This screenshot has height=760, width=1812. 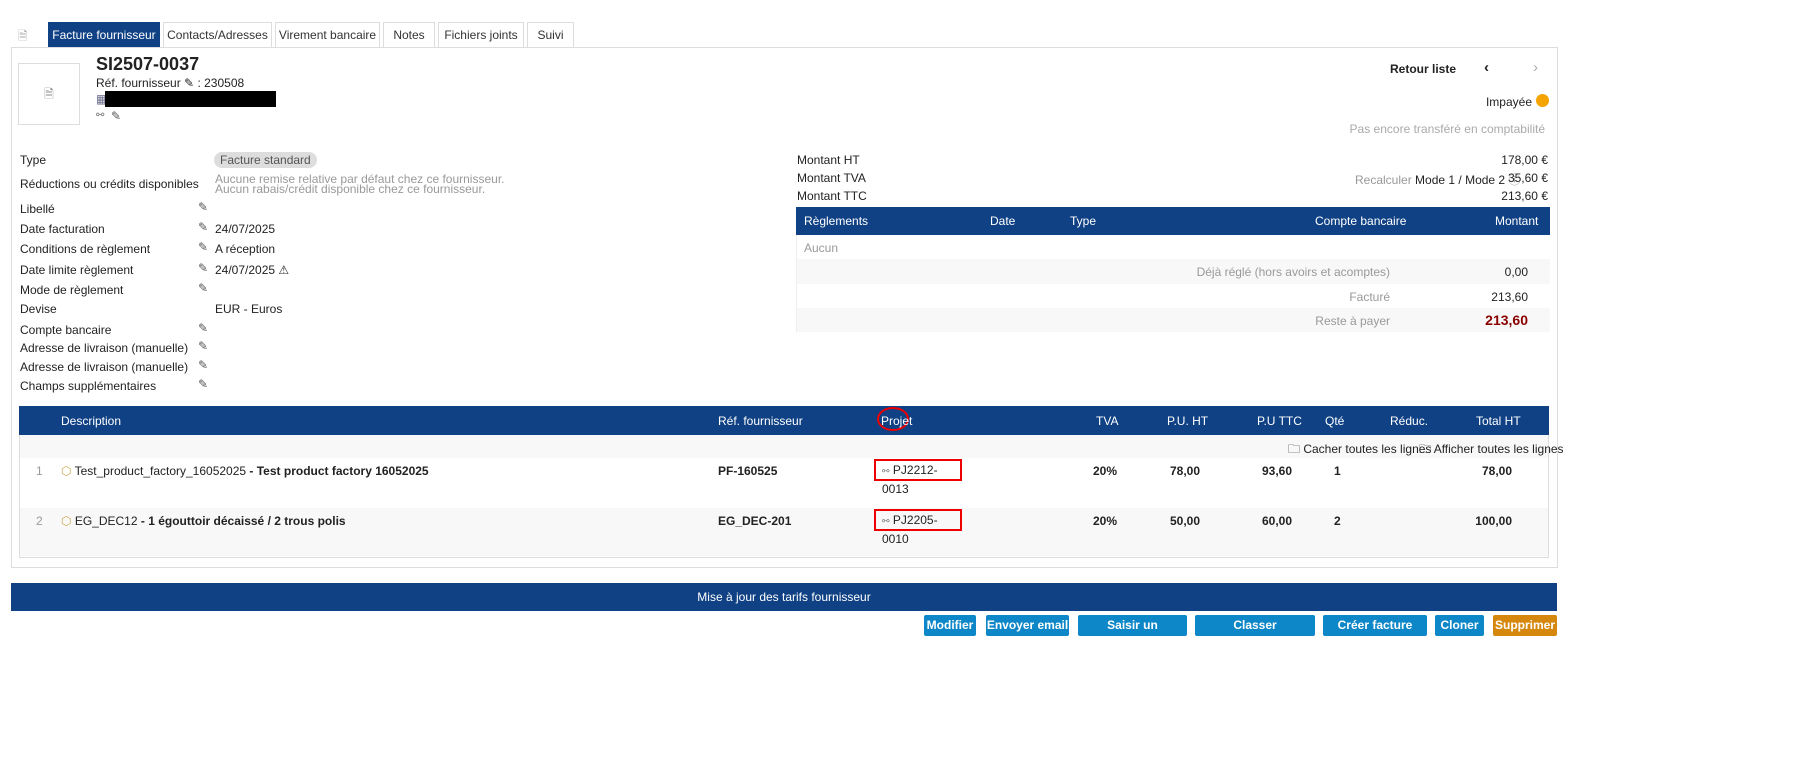 What do you see at coordinates (1083, 221) in the screenshot?
I see `col-type: Type` at bounding box center [1083, 221].